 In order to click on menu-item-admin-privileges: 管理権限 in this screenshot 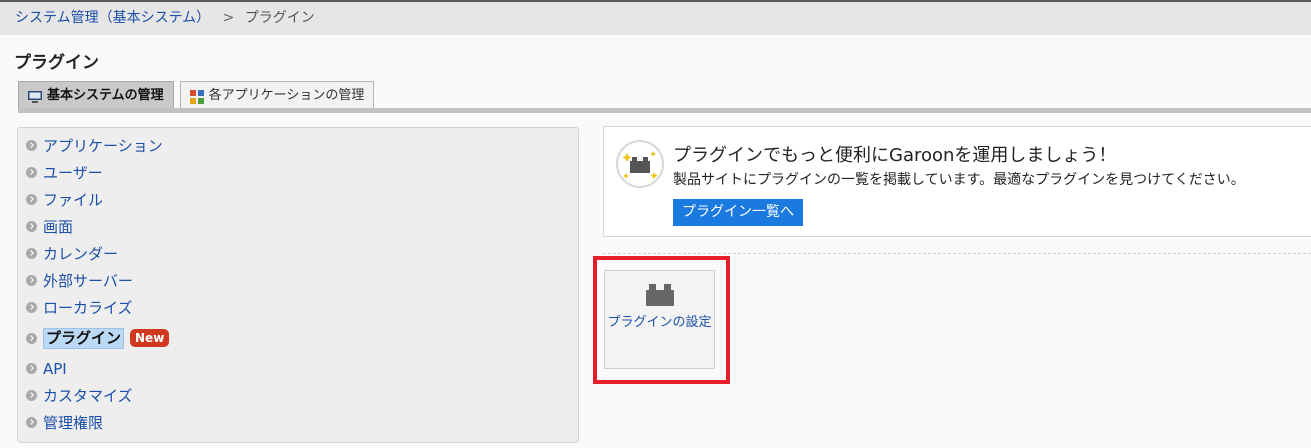, I will do `click(298, 422)`.